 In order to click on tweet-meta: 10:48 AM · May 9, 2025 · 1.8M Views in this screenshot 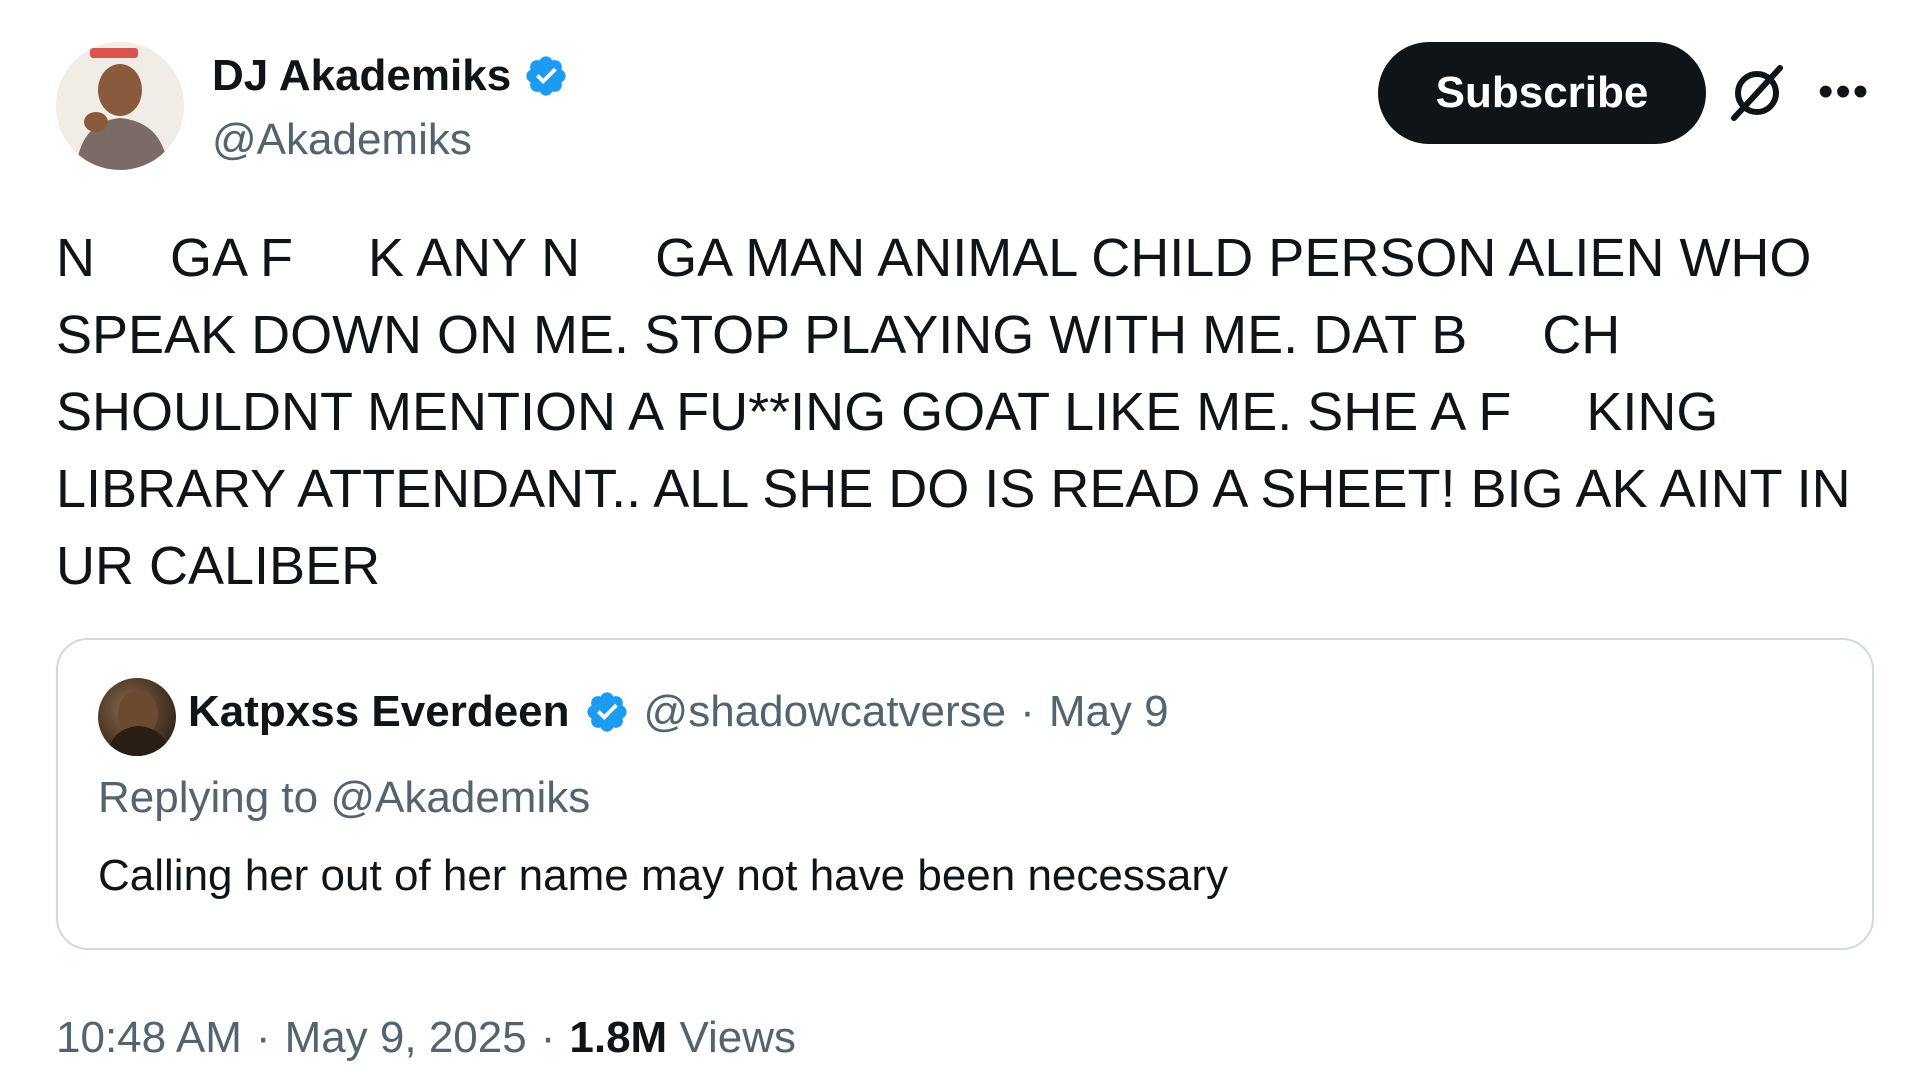, I will do `click(426, 1038)`.